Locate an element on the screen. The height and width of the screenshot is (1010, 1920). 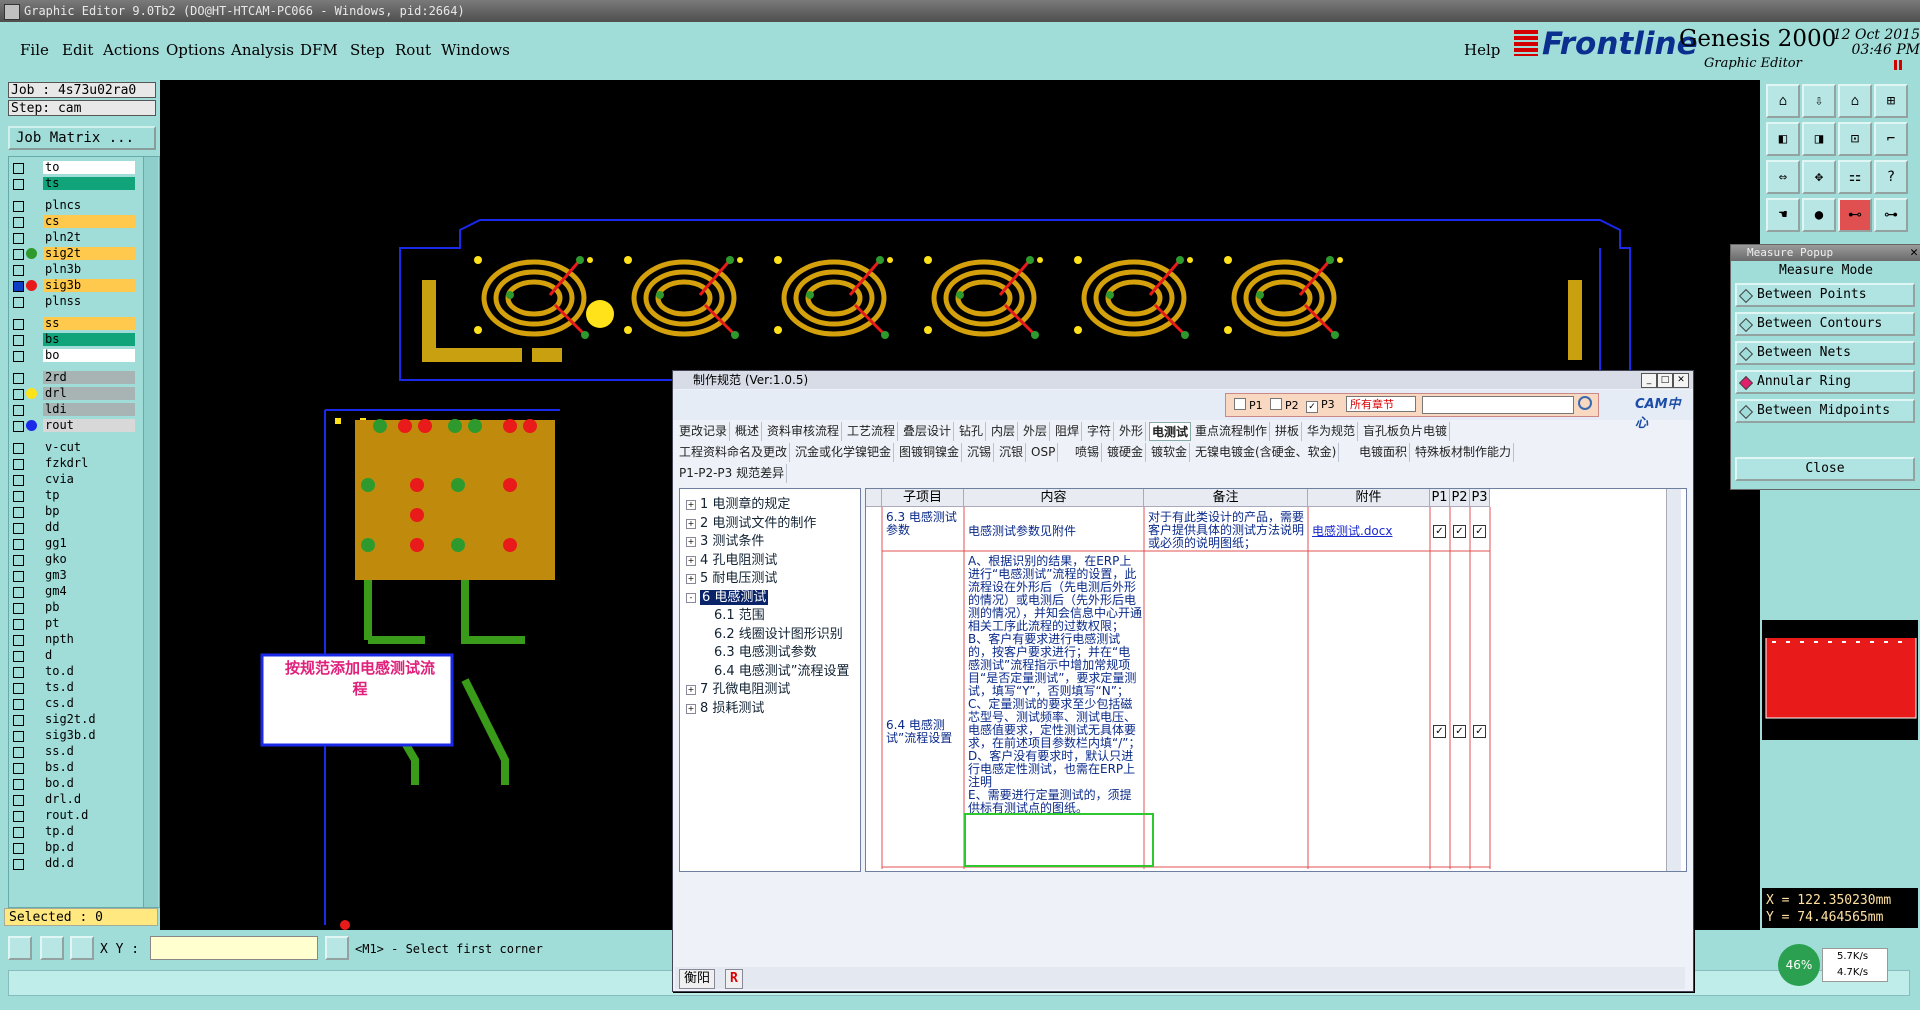
layer-row: bo.d is located at coordinates (74, 784).